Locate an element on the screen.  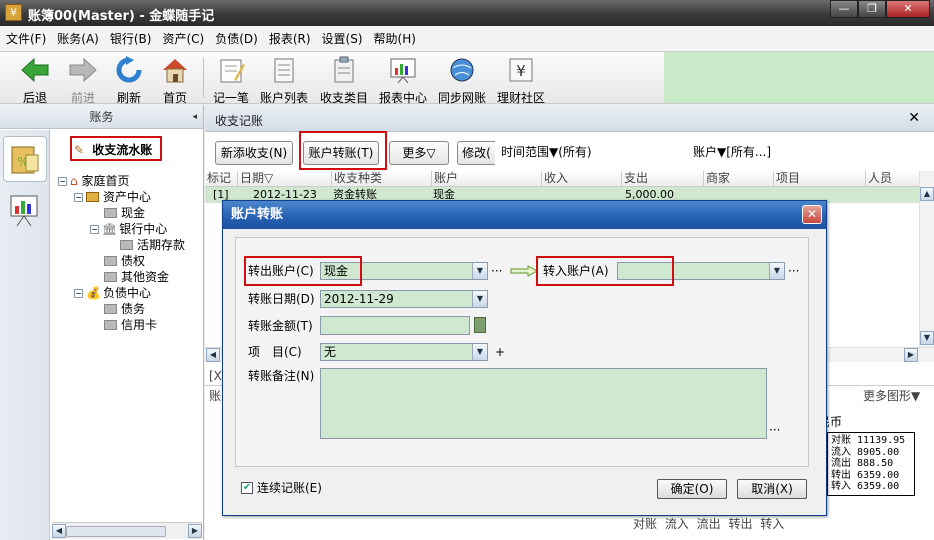
home-button: 首页 is located at coordinates (175, 79).